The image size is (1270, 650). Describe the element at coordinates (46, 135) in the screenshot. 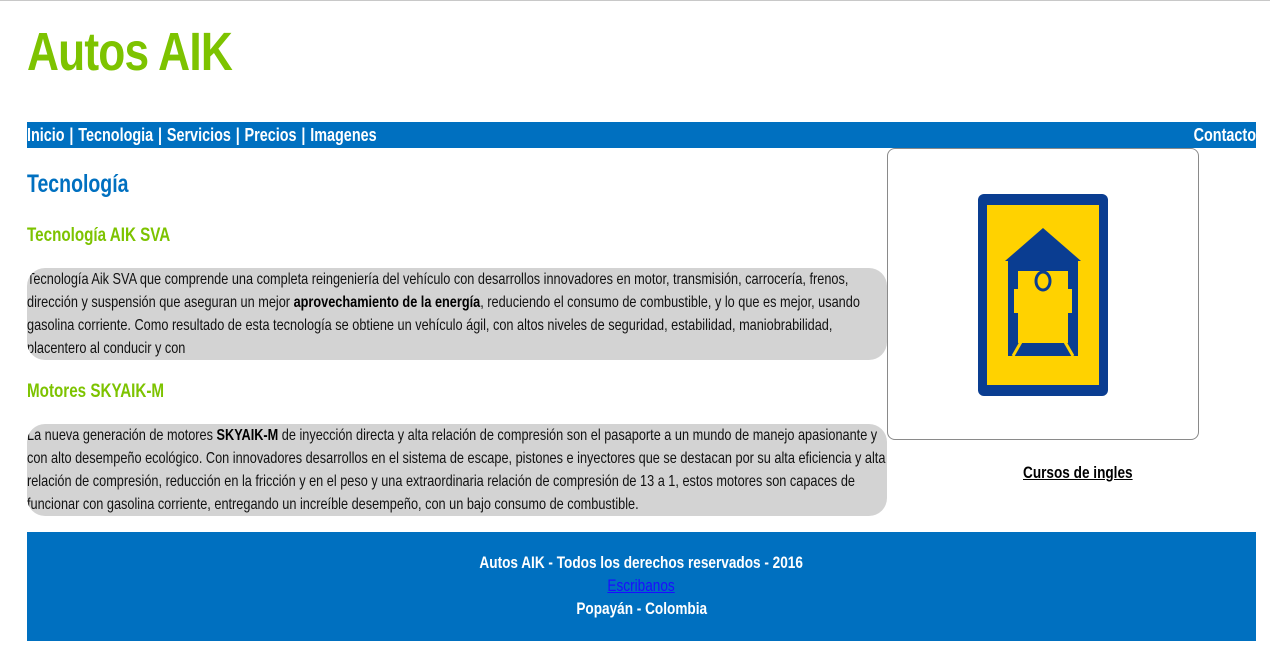

I see `nav-link-inicio: Inicio` at that location.